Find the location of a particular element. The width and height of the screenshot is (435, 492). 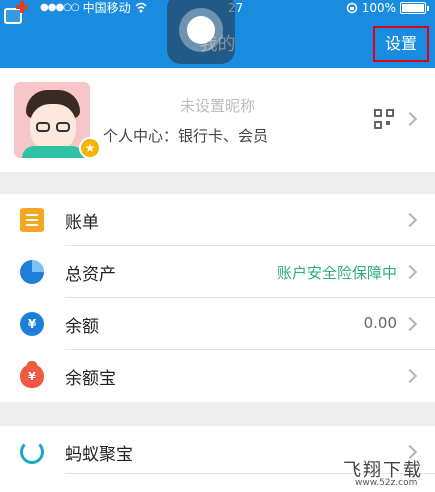

qr-dot is located at coordinates (388, 123).